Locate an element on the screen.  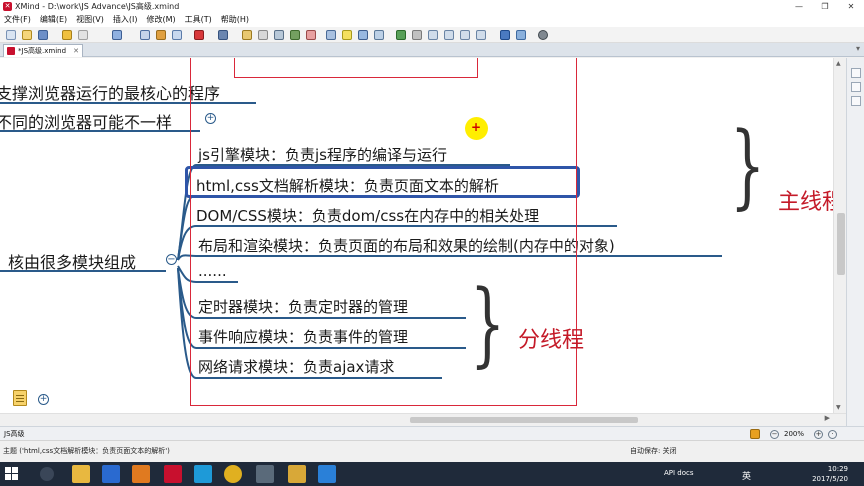
annotation-red-box-small is located at coordinates (356, 68).